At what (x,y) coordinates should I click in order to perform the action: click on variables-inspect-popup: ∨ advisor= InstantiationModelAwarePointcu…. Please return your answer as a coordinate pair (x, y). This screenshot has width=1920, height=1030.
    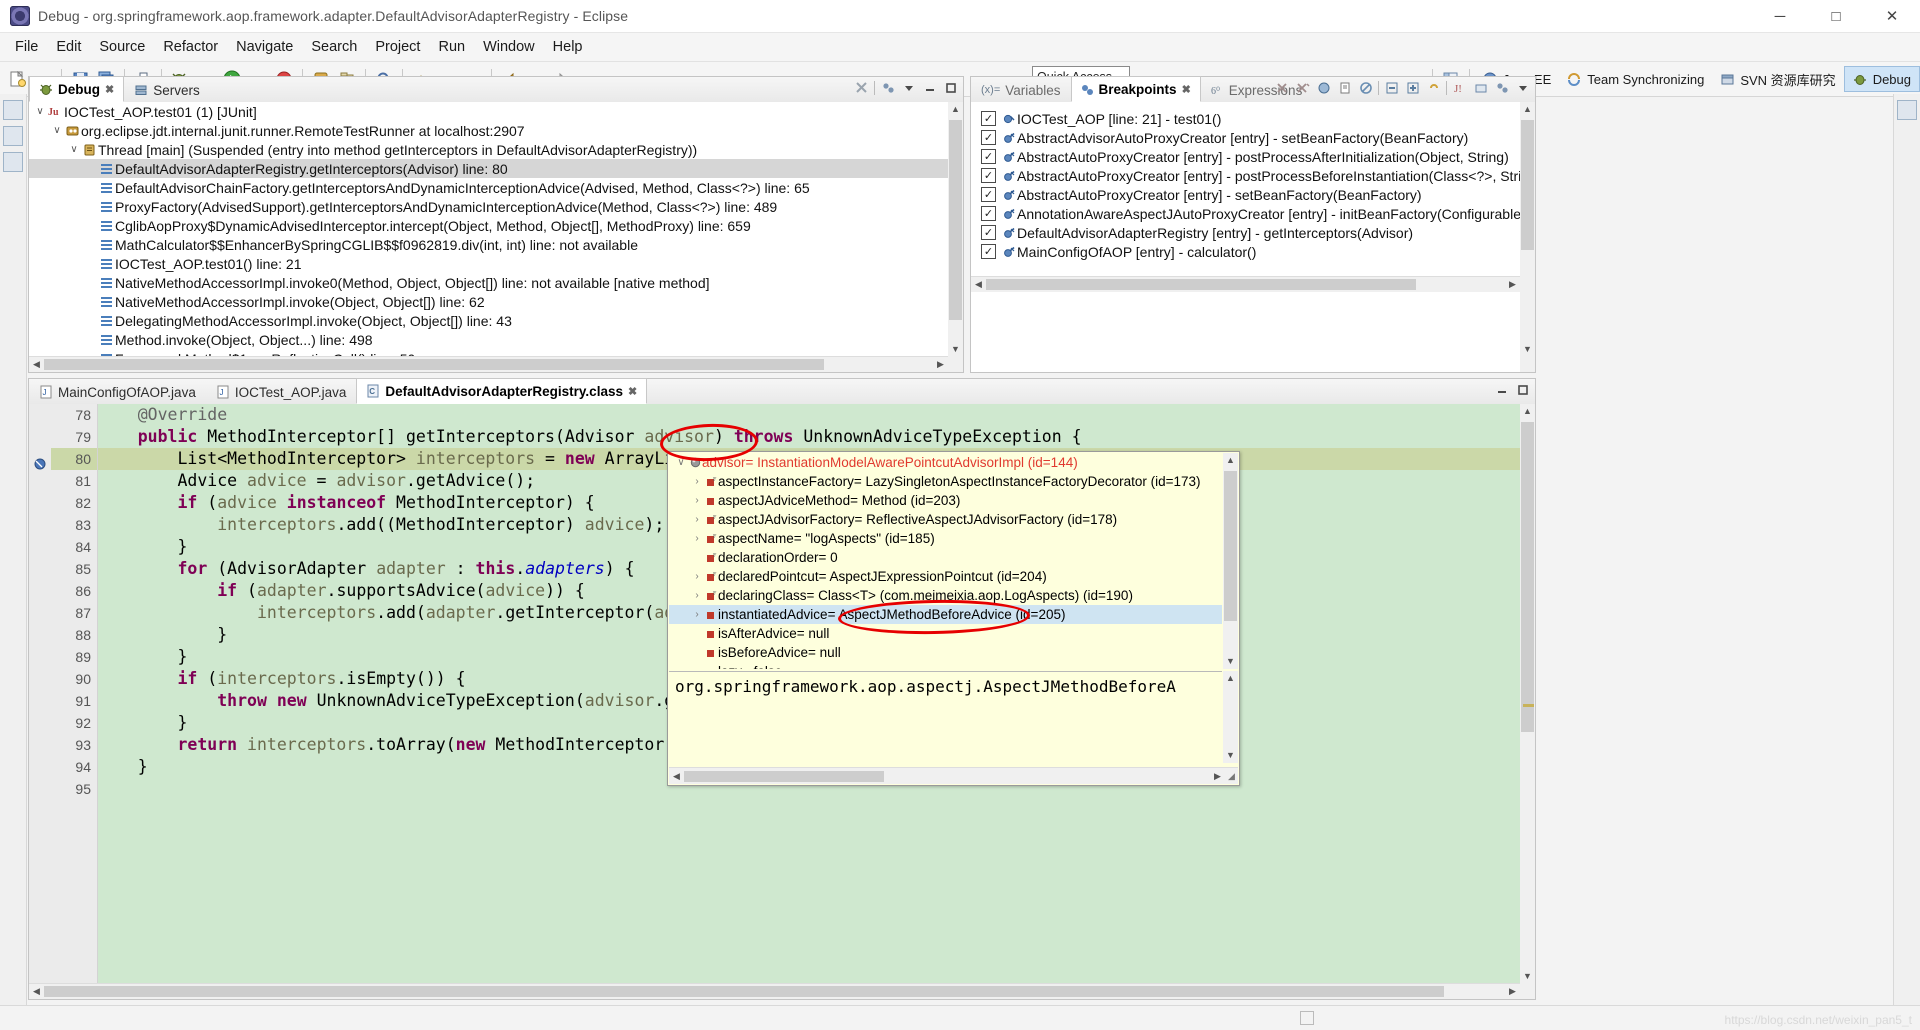
    Looking at the image, I should click on (953, 618).